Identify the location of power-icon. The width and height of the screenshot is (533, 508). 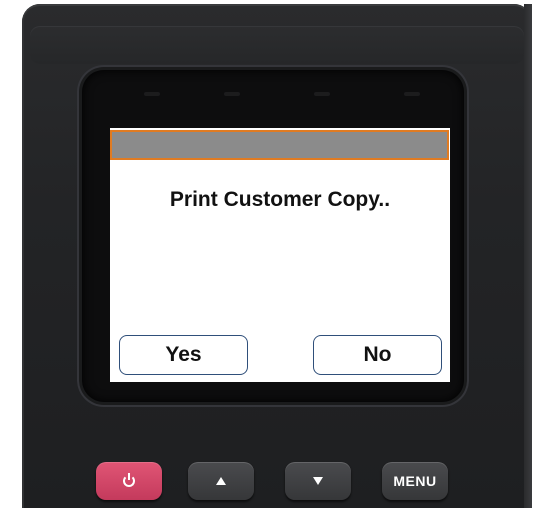
(129, 480).